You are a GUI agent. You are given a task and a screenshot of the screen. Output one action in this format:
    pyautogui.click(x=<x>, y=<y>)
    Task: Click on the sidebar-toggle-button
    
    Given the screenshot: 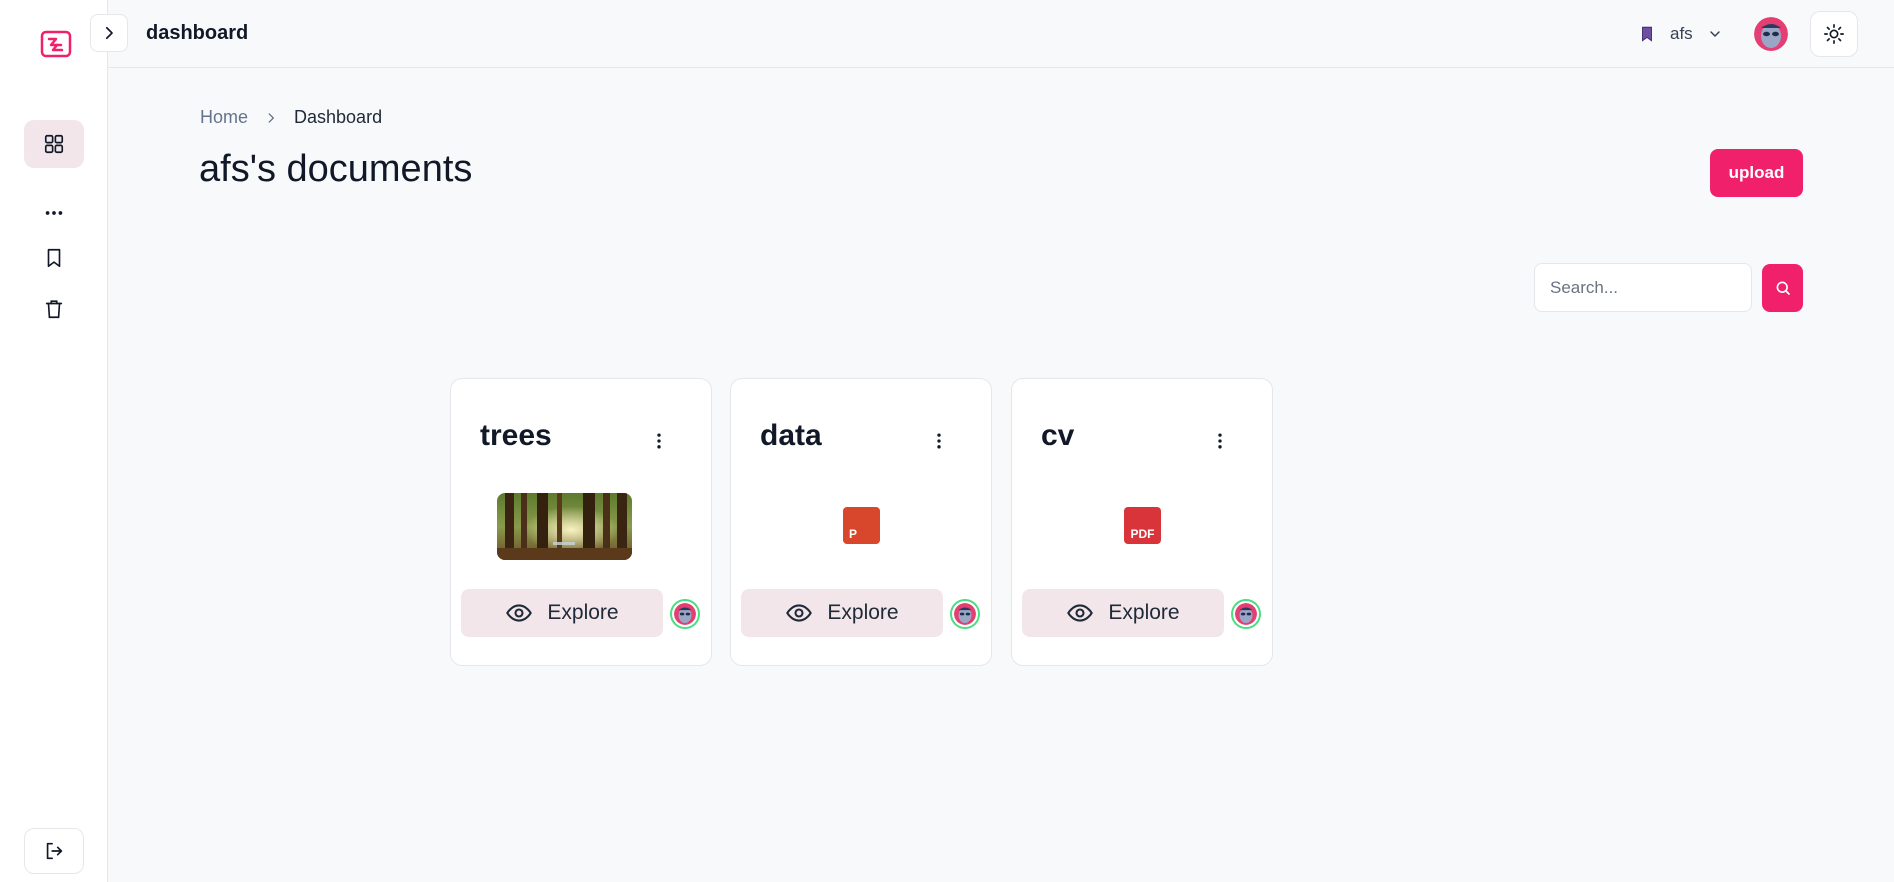 What is the action you would take?
    pyautogui.click(x=109, y=33)
    